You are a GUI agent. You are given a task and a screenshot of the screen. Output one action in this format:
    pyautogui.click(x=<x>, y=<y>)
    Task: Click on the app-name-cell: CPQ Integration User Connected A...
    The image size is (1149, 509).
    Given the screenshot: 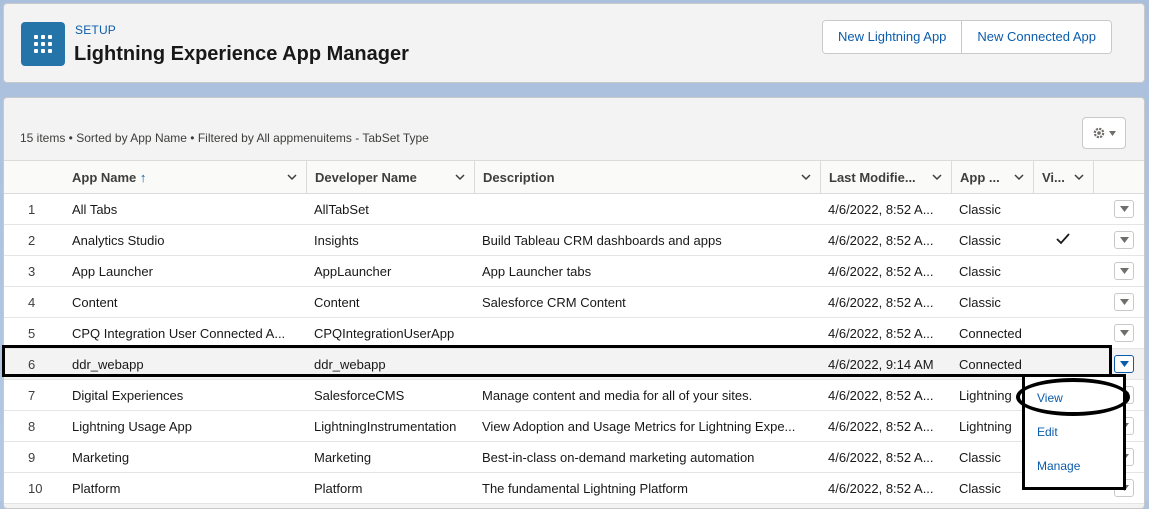 What is the action you would take?
    pyautogui.click(x=185, y=333)
    